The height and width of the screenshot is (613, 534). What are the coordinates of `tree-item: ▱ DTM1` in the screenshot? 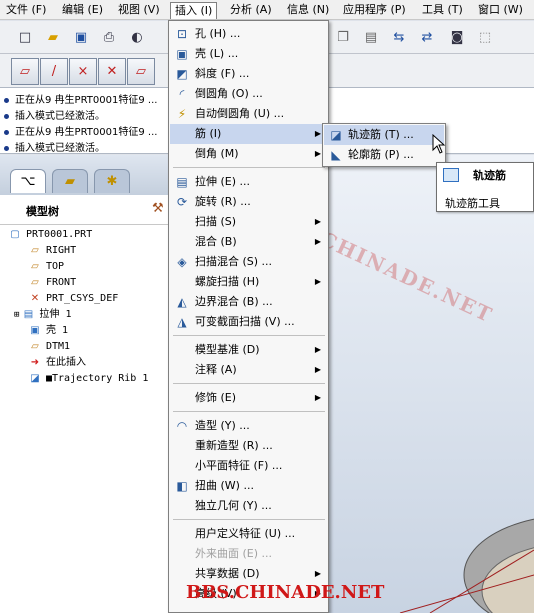 It's located at (49, 347).